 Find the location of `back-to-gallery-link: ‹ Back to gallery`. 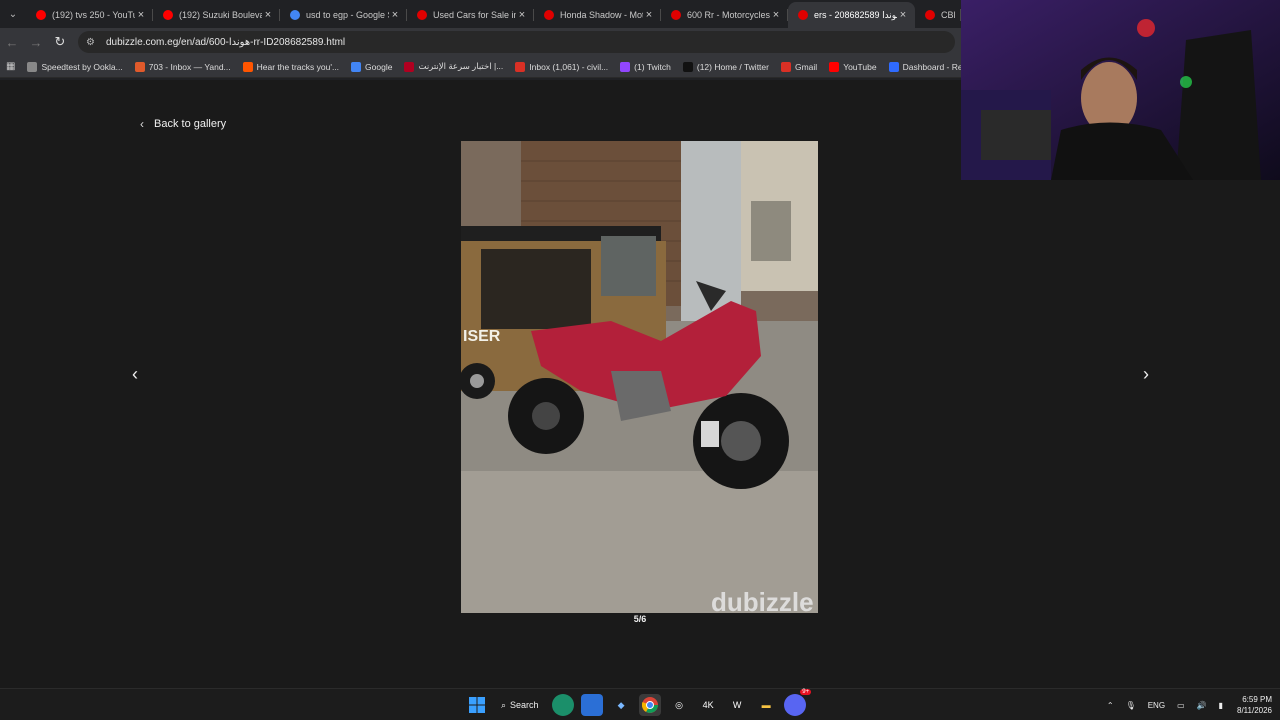

back-to-gallery-link: ‹ Back to gallery is located at coordinates (183, 124).